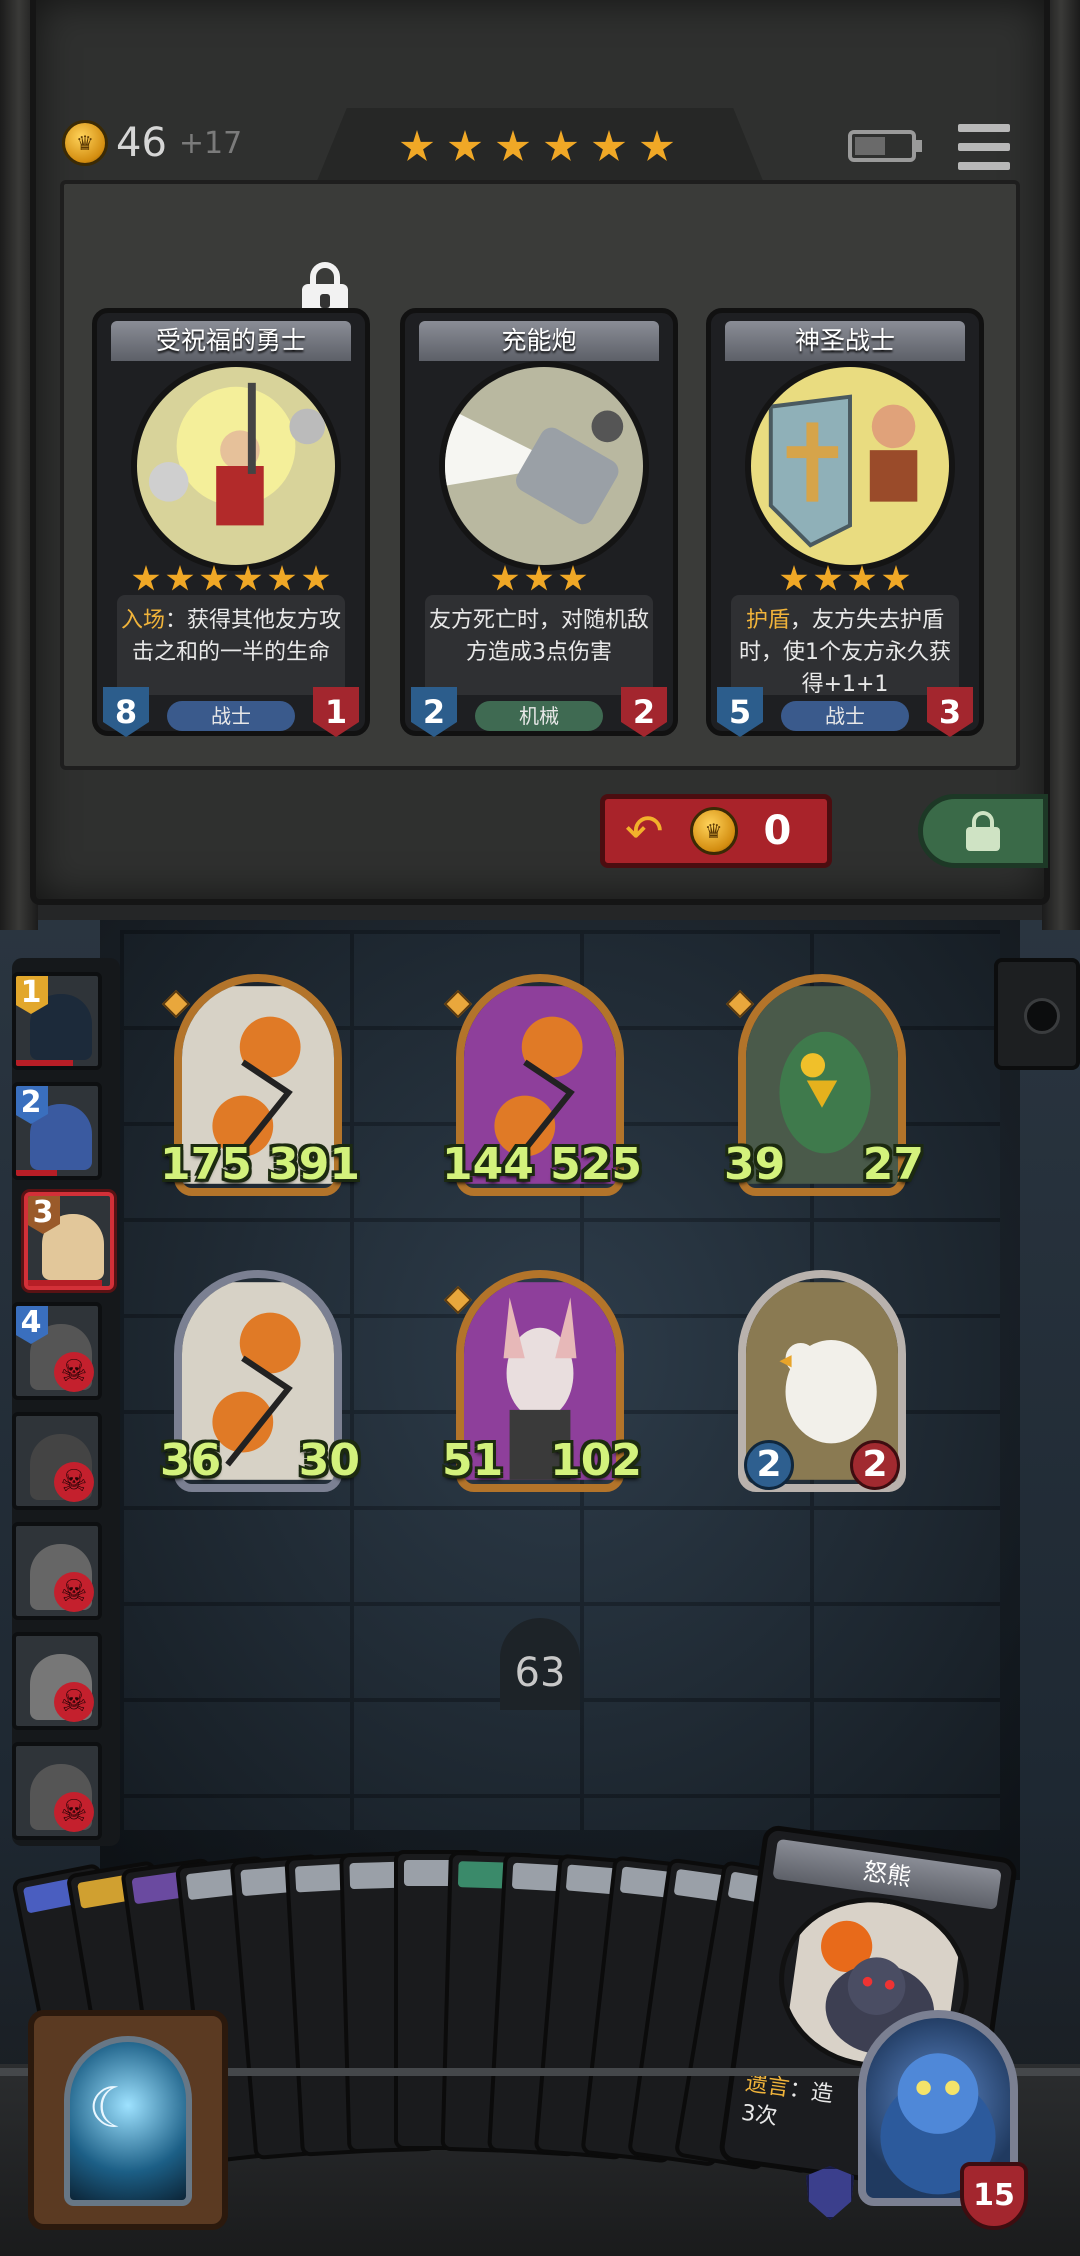 Image resolution: width=1080 pixels, height=2256 pixels. I want to click on refresh-button: ↶ ♛ 0, so click(716, 831).